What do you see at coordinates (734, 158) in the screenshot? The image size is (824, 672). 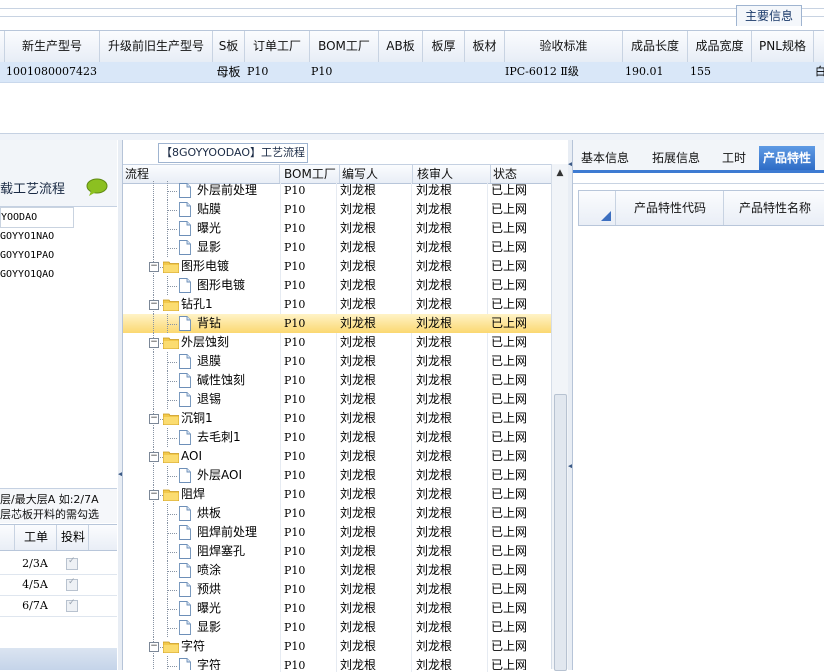 I see `tab-work-hours: 工时` at bounding box center [734, 158].